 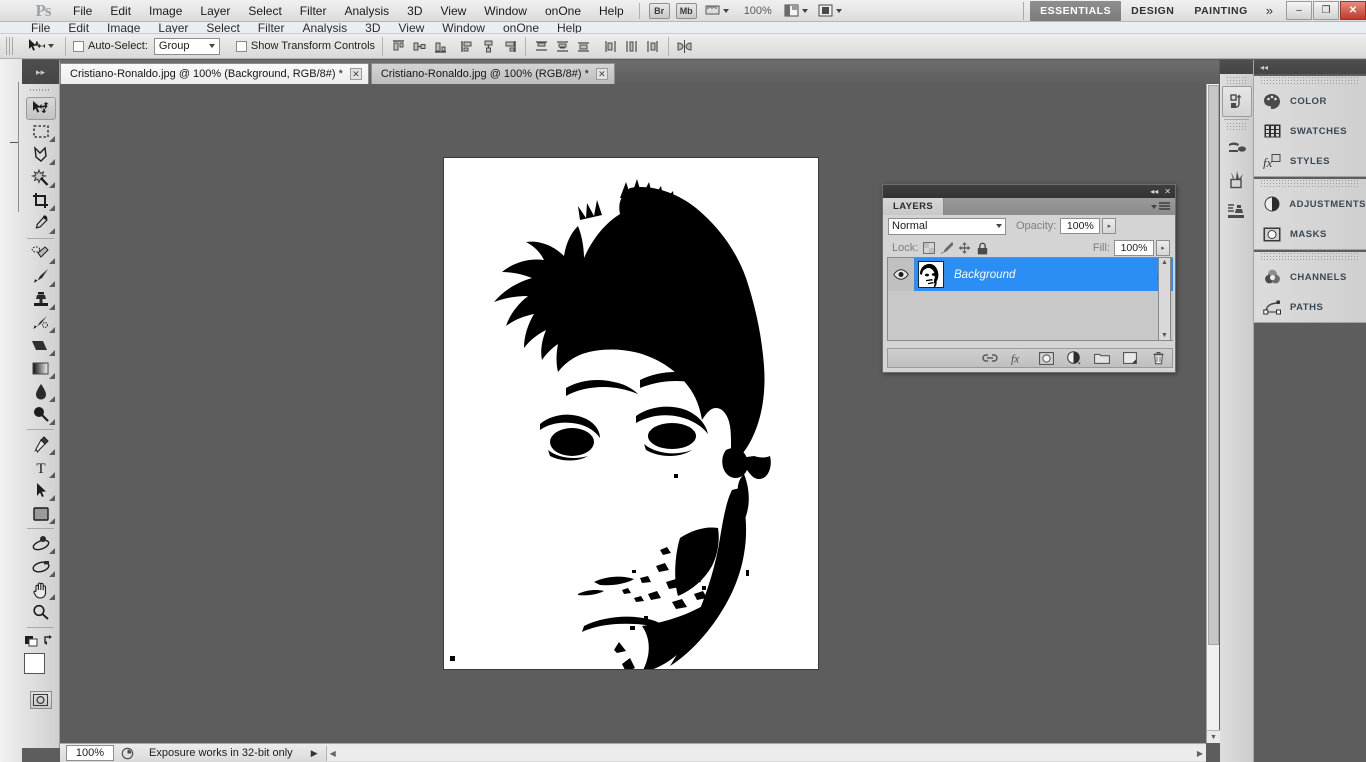 I want to click on window-minimize-button: –, so click(x=1299, y=10).